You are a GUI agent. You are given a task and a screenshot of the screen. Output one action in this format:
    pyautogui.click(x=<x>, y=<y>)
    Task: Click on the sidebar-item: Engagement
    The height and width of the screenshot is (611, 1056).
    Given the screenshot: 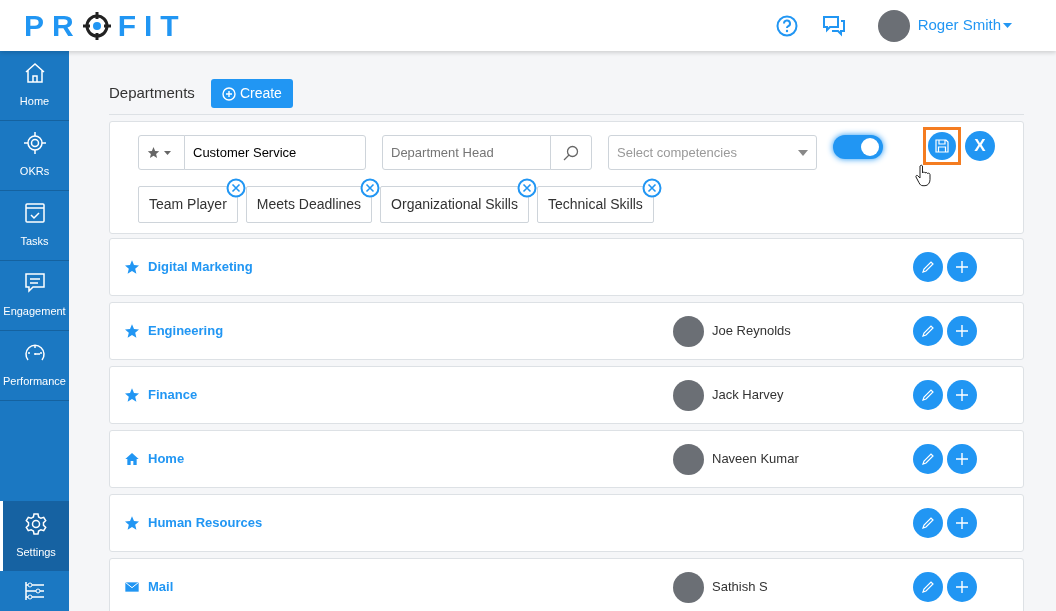 What is the action you would take?
    pyautogui.click(x=34, y=296)
    